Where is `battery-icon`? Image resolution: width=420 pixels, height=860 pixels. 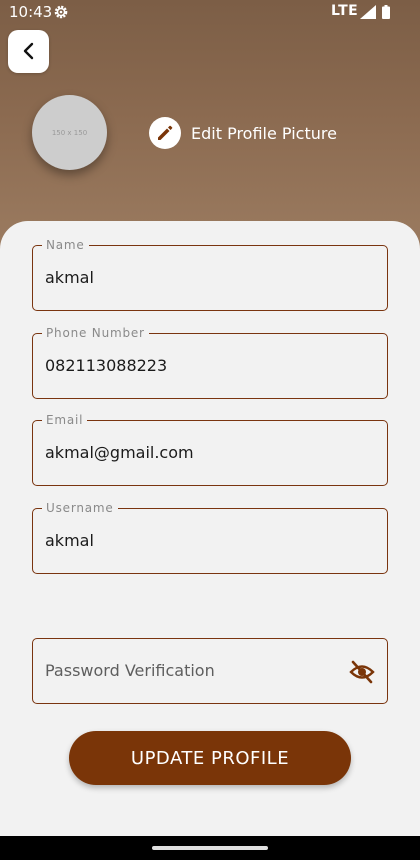
battery-icon is located at coordinates (386, 12).